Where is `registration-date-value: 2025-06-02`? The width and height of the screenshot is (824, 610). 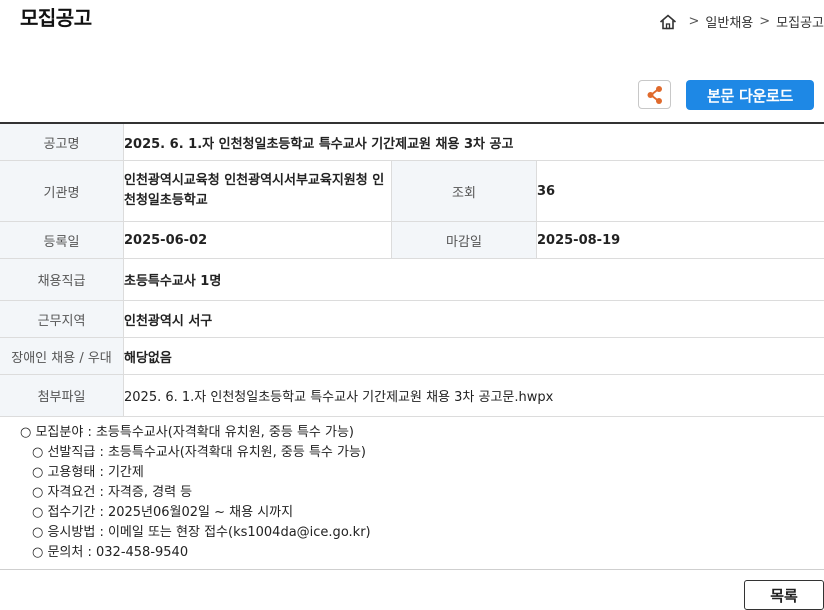 registration-date-value: 2025-06-02 is located at coordinates (257, 240).